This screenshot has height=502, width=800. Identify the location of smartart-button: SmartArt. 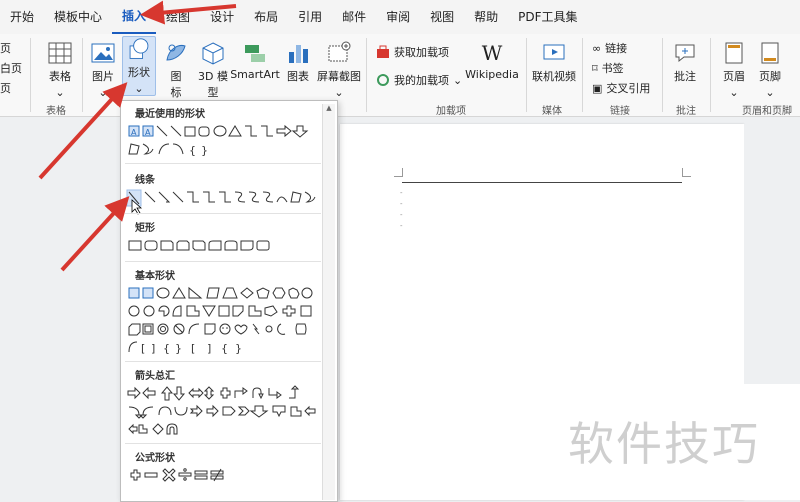
(255, 60).